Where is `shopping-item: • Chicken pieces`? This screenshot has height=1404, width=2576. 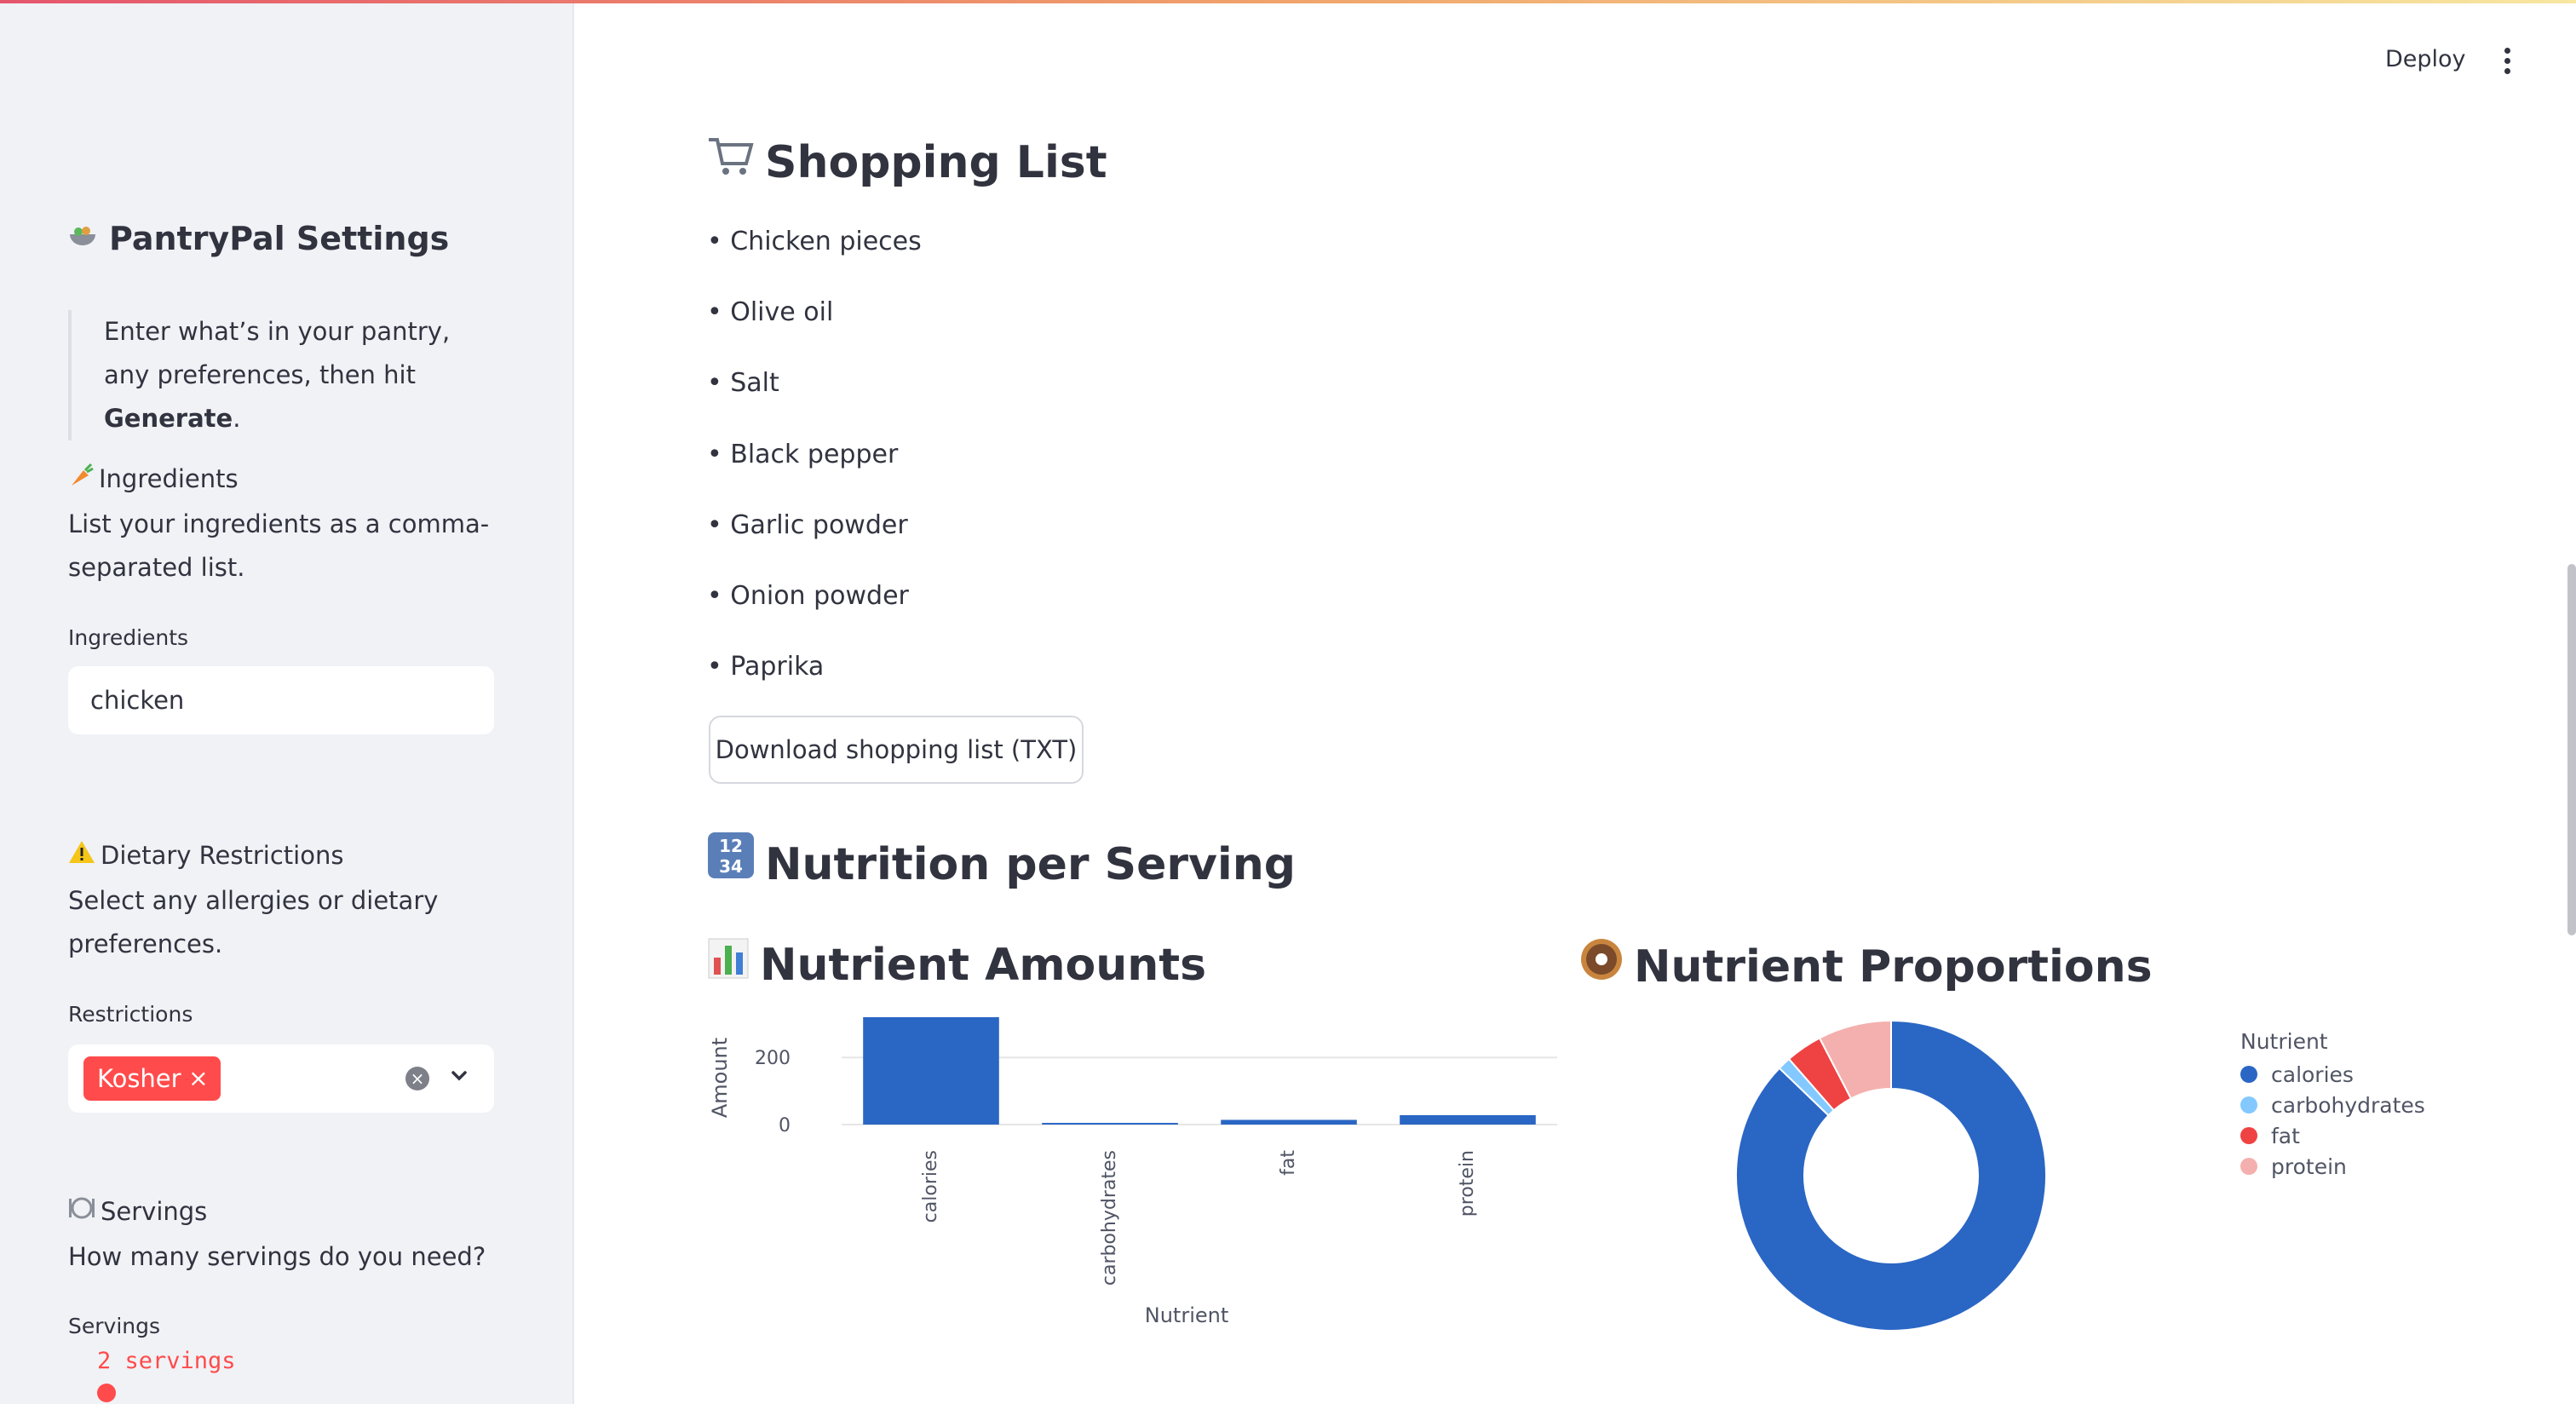 shopping-item: • Chicken pieces is located at coordinates (815, 241).